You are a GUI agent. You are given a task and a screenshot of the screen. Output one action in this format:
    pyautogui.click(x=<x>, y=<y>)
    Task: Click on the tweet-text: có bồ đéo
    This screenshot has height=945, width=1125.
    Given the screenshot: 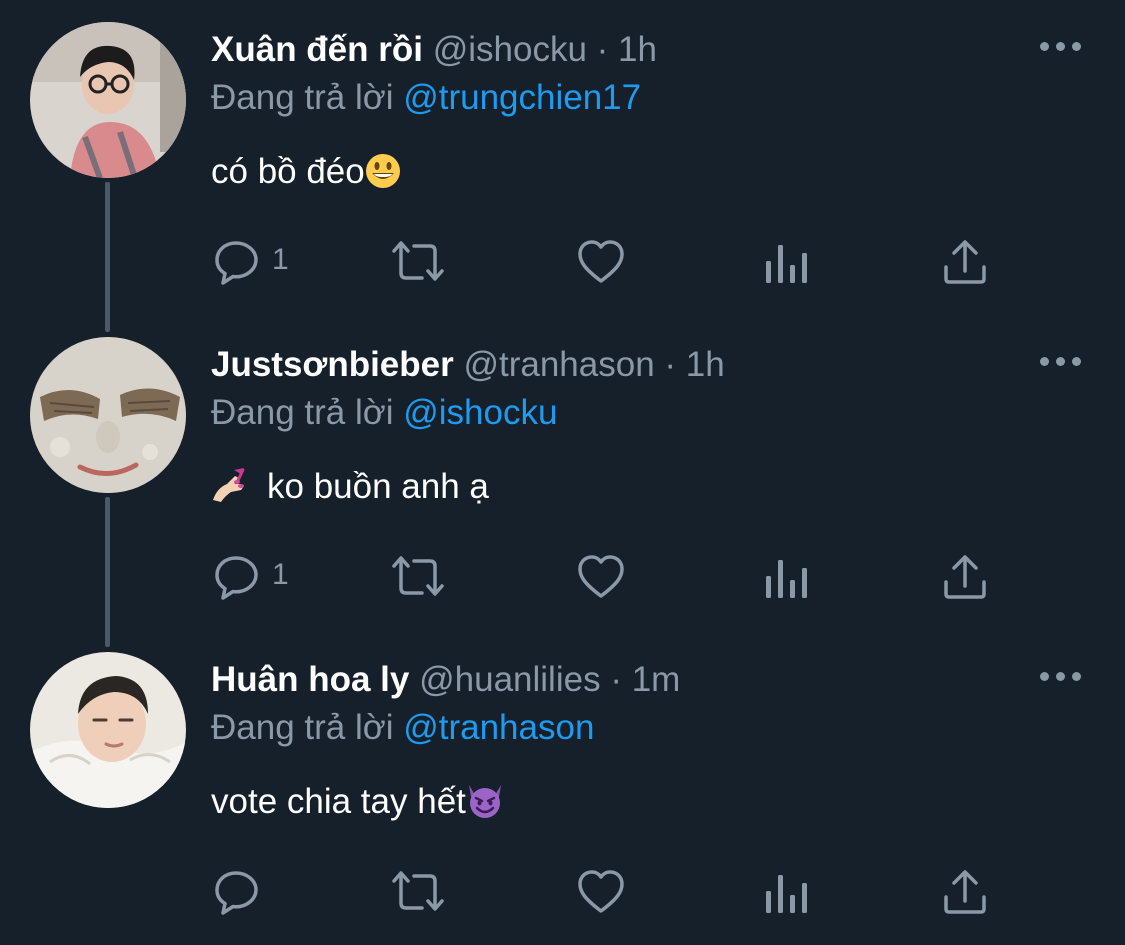 What is the action you would take?
    pyautogui.click(x=306, y=175)
    